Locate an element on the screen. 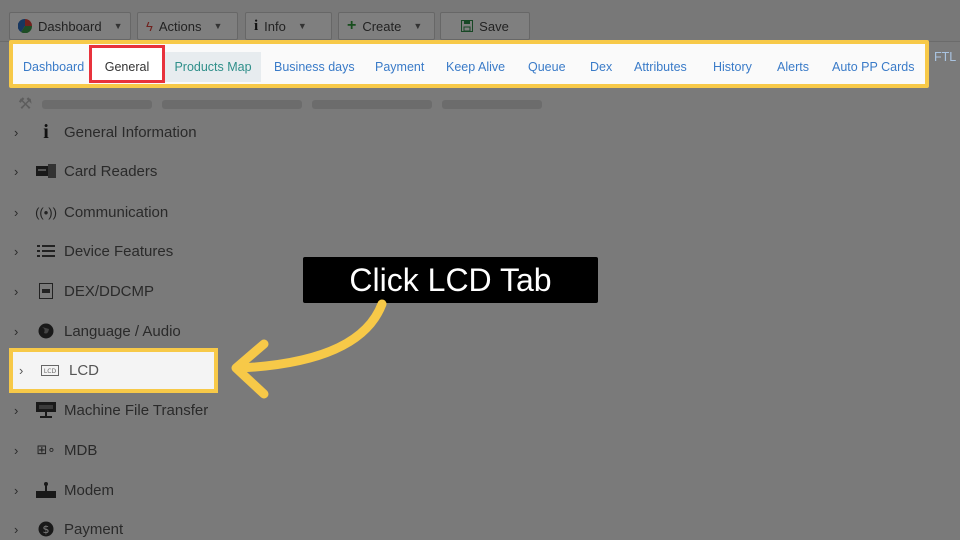 This screenshot has height=540, width=960. svg-text: LCD is located at coordinates (50, 371).